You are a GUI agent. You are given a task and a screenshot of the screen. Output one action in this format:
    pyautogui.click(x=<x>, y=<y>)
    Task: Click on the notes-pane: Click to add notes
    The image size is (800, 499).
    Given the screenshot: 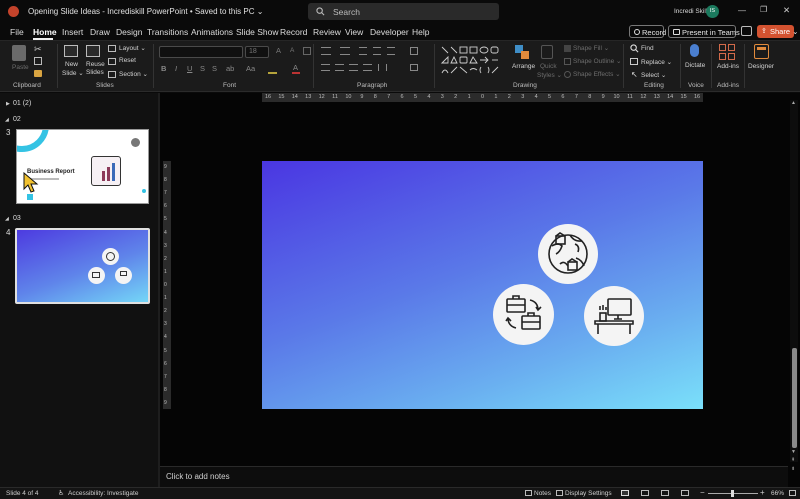 What is the action you would take?
    pyautogui.click(x=474, y=476)
    